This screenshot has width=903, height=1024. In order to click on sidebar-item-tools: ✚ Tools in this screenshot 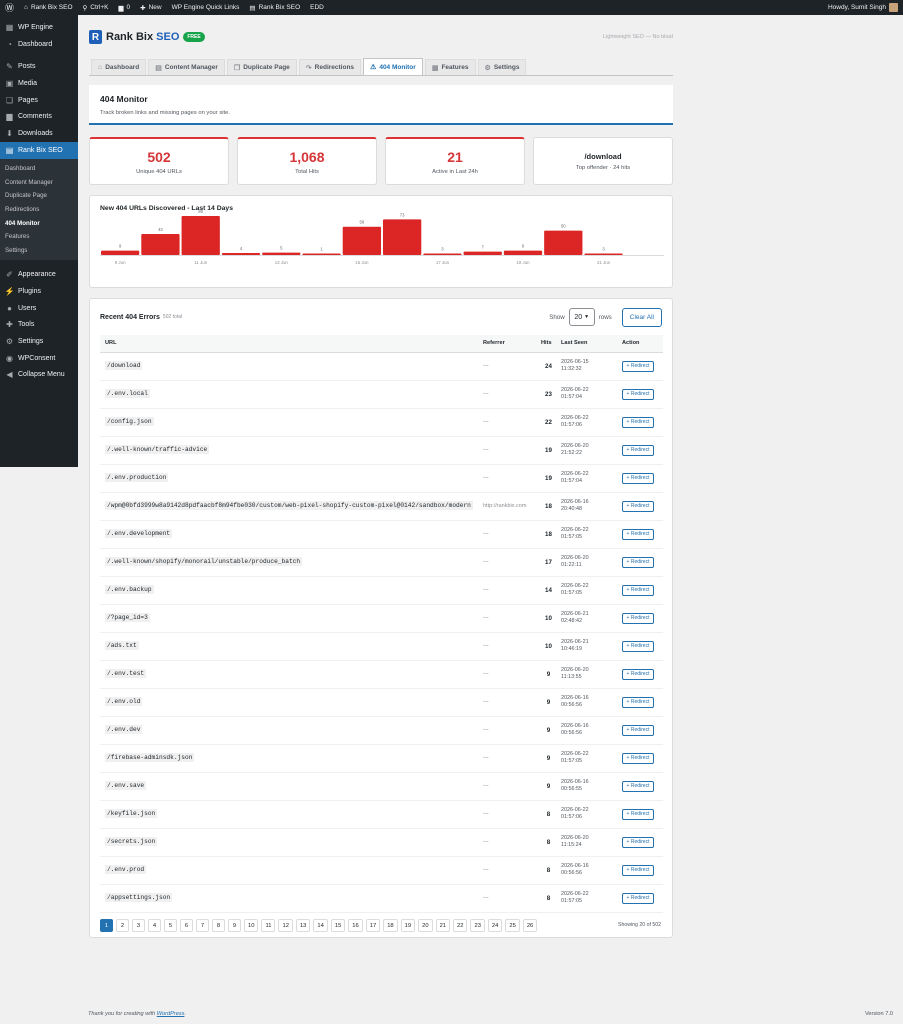, I will do `click(39, 324)`.